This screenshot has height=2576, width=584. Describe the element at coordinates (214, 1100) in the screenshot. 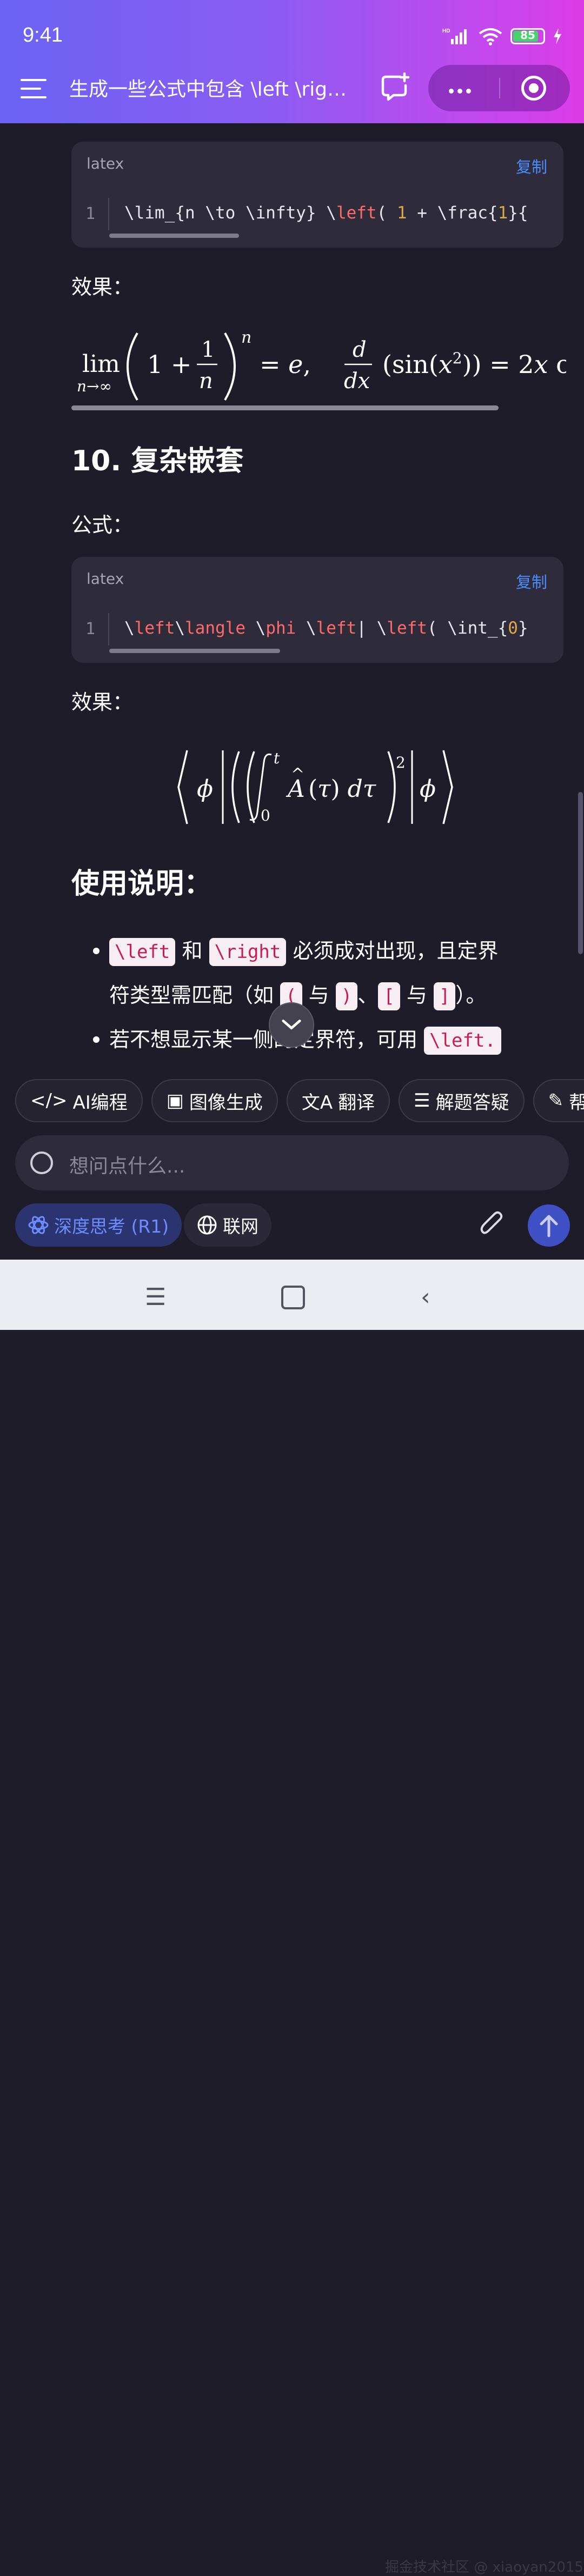

I see `chip-image-gen: ▣ 图像生成` at that location.